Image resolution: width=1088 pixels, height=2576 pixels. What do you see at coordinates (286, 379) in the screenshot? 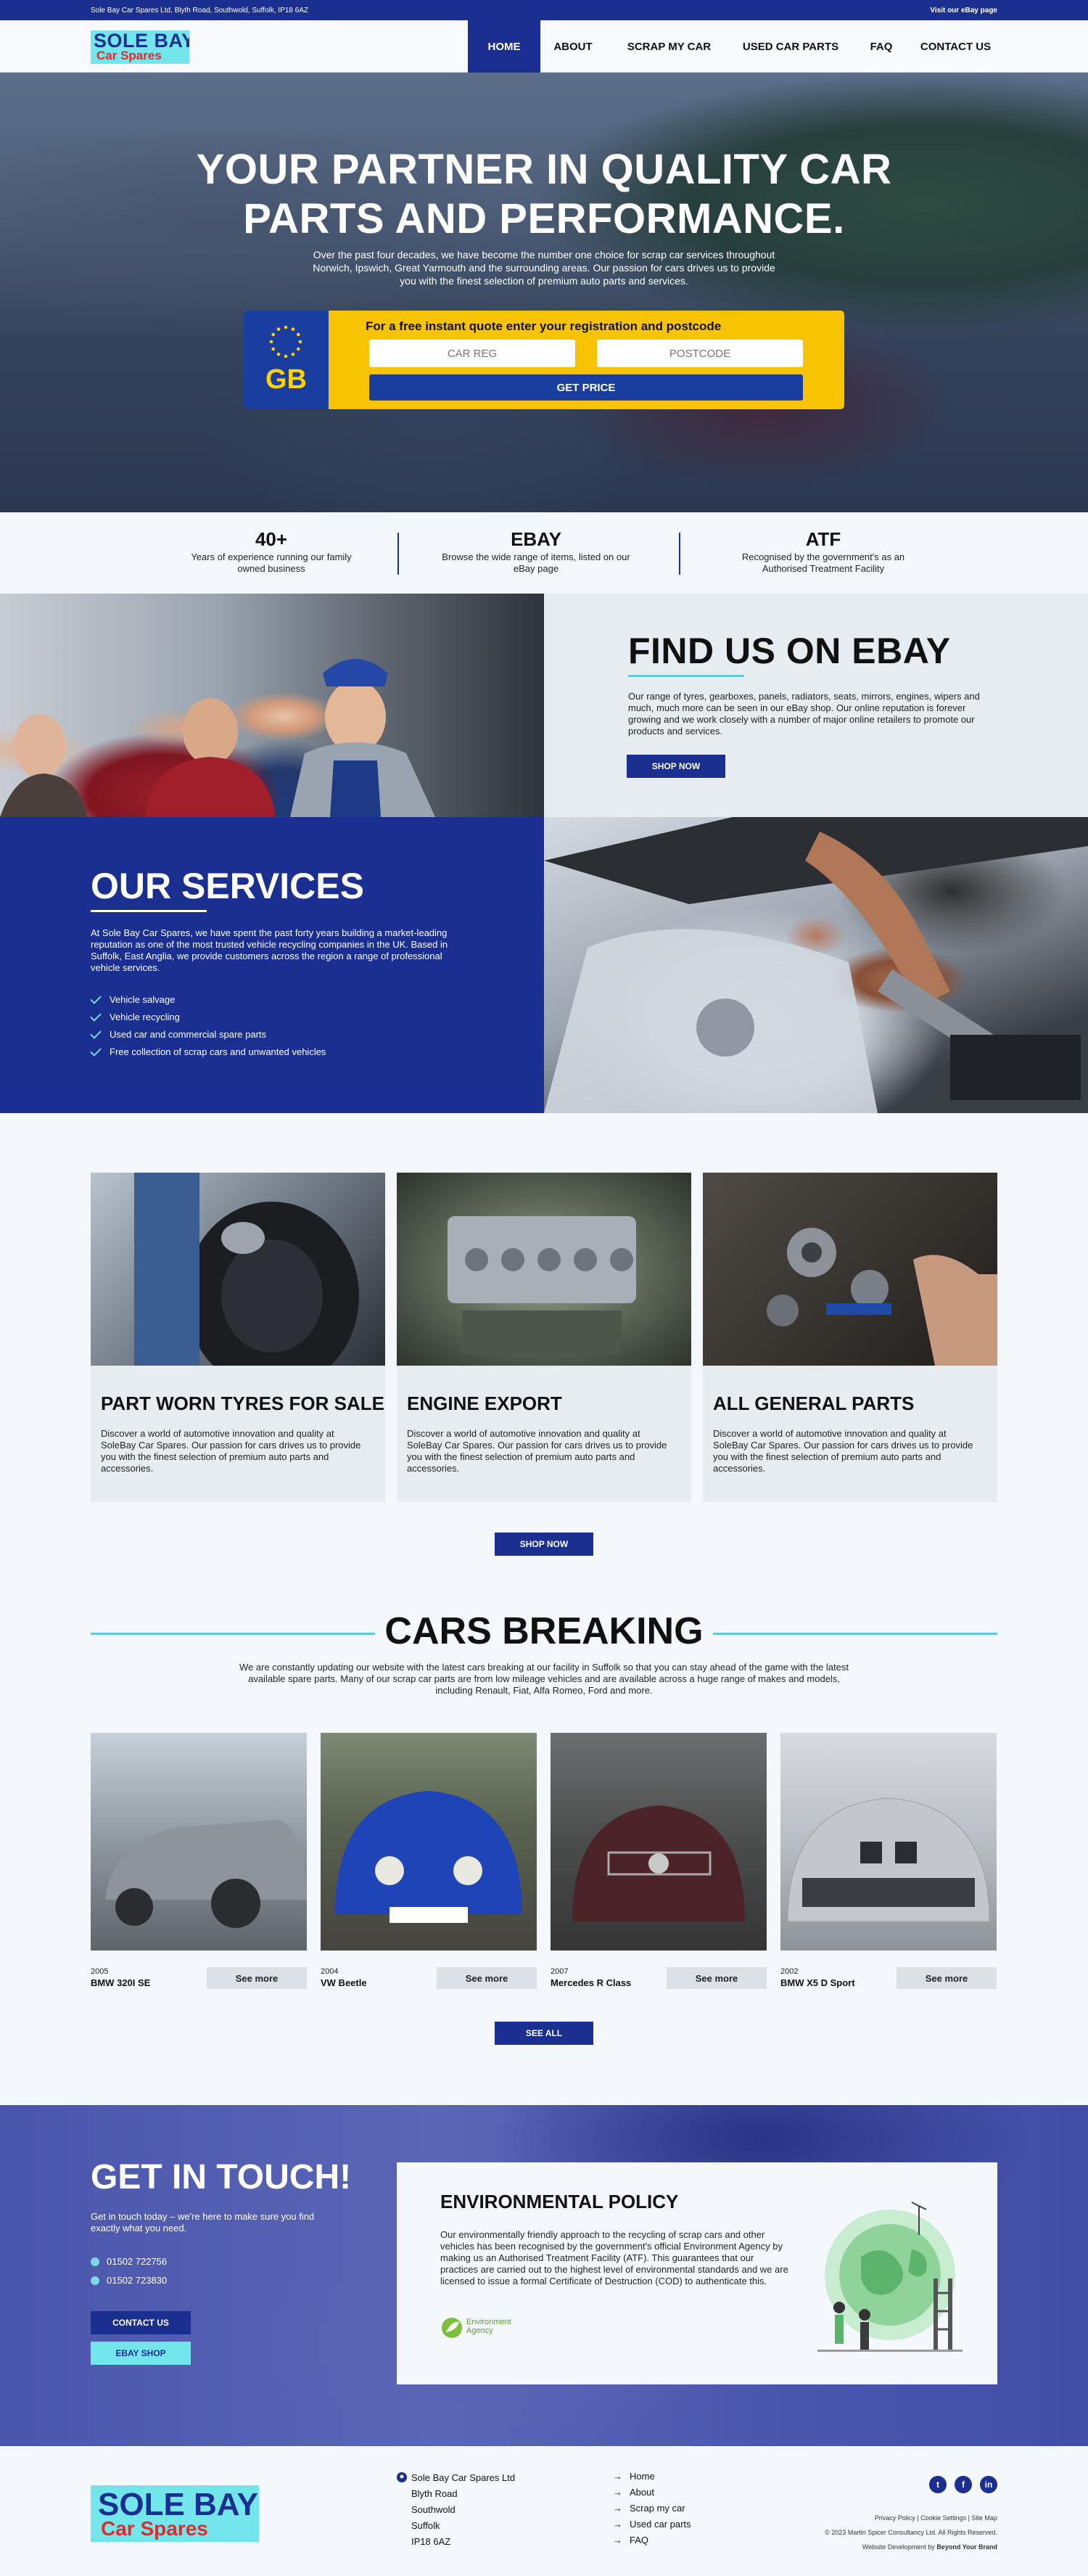
I see `gb-label: GB` at bounding box center [286, 379].